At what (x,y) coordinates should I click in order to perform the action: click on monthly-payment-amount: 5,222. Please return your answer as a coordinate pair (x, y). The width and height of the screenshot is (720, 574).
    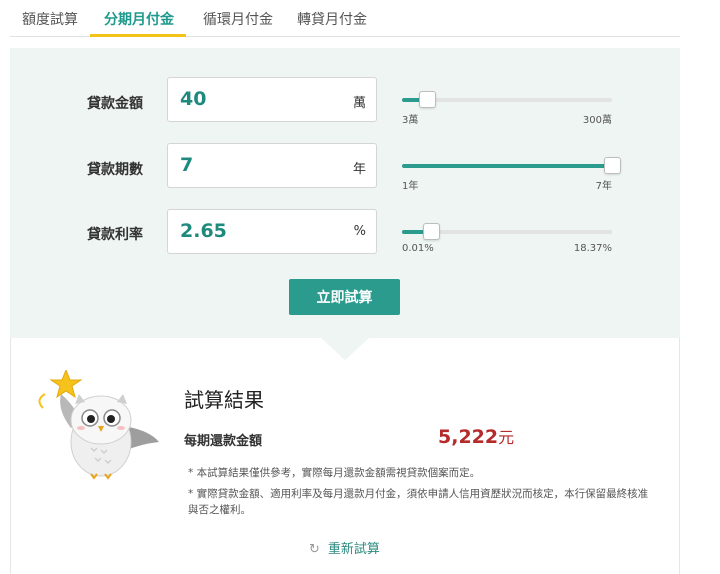
    Looking at the image, I should click on (468, 437).